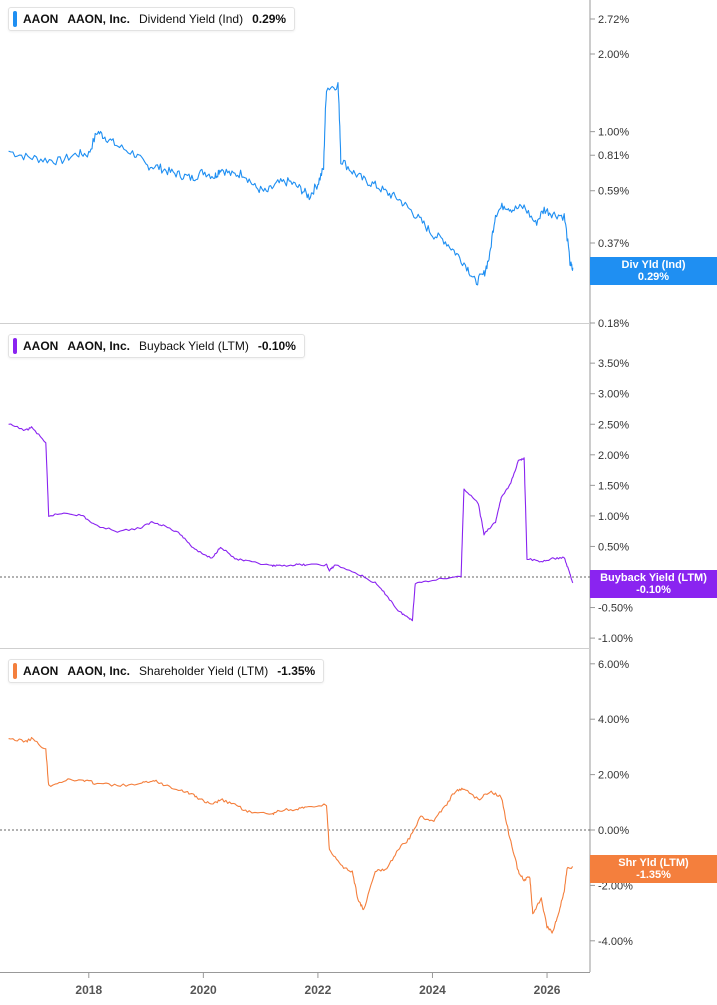  I want to click on badge-value: -1.35%, so click(653, 875).